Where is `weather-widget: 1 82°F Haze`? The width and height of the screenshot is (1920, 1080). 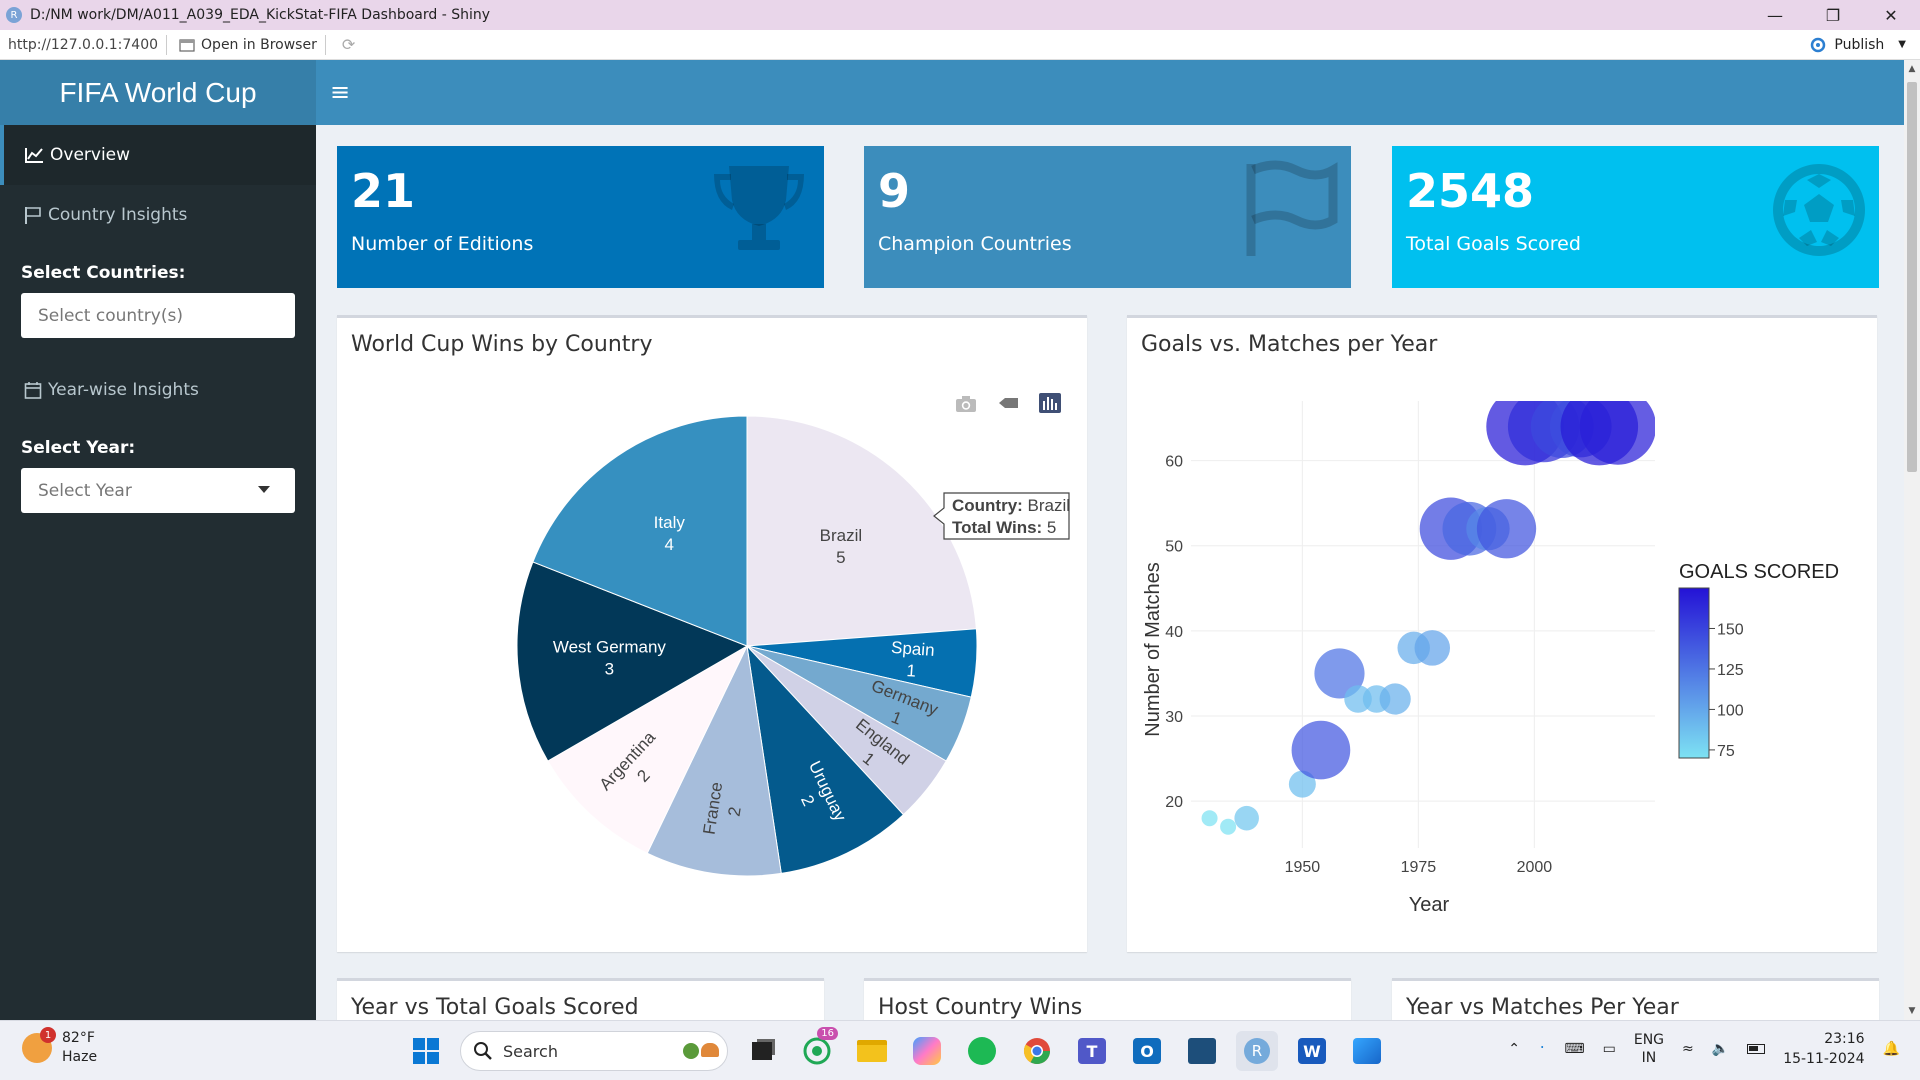 weather-widget: 1 82°F Haze is located at coordinates (59, 1047).